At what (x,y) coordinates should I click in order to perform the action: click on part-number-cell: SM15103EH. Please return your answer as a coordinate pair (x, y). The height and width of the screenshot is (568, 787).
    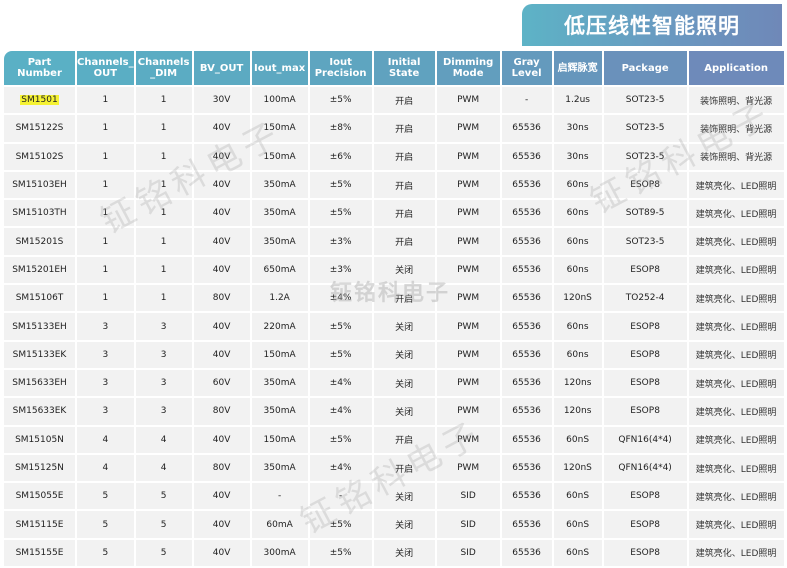
    Looking at the image, I should click on (39, 185).